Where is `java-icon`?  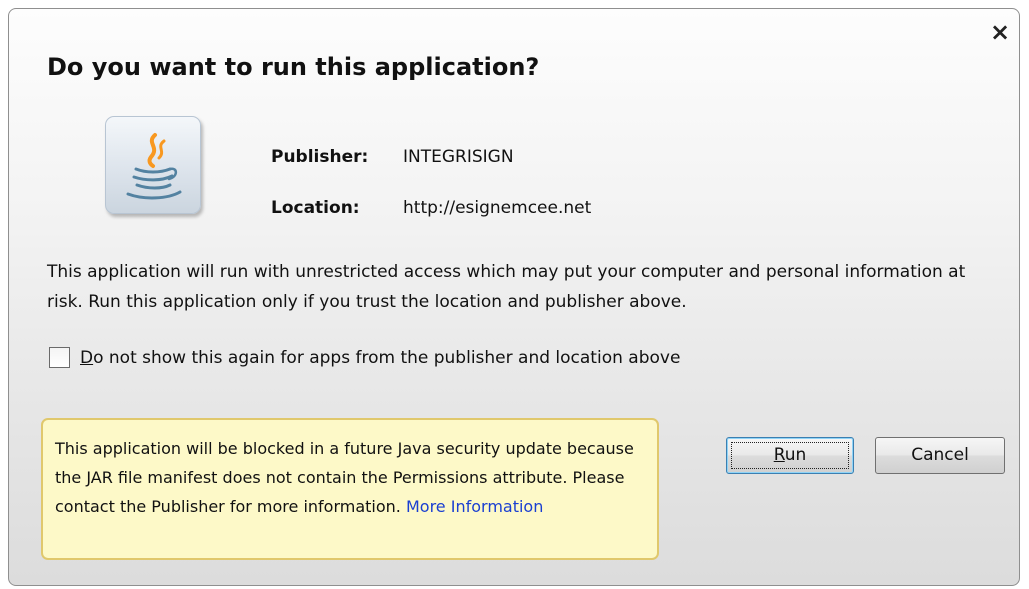 java-icon is located at coordinates (153, 165).